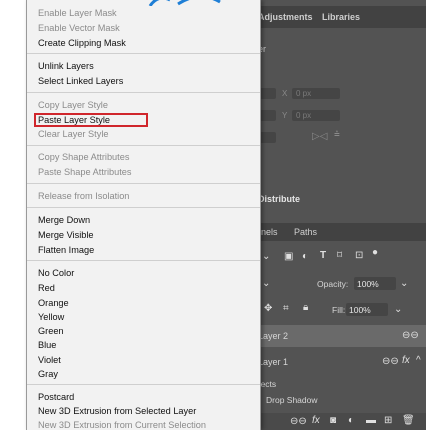 The height and width of the screenshot is (430, 426). What do you see at coordinates (56, 273) in the screenshot?
I see `menu-item-no-color: No Color` at bounding box center [56, 273].